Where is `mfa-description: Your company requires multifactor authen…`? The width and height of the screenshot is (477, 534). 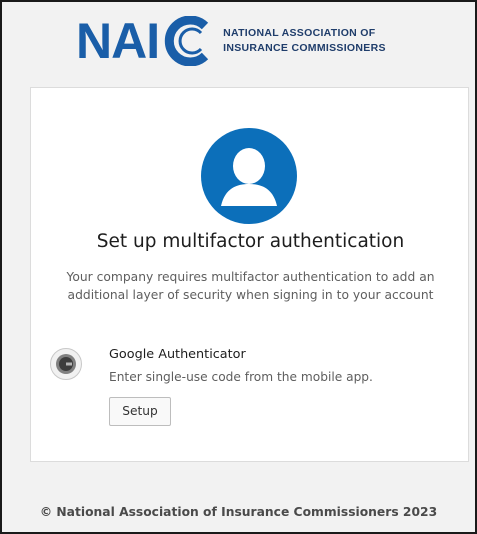
mfa-description: Your company requires multifactor authen… is located at coordinates (250, 286).